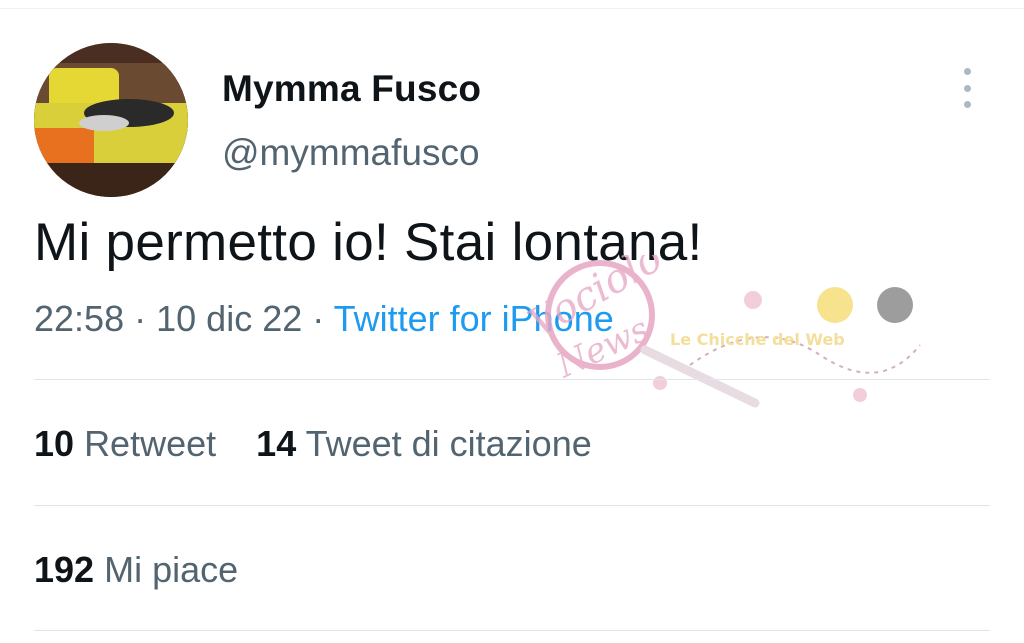  What do you see at coordinates (79, 318) in the screenshot?
I see `tweet-time: 22:58` at bounding box center [79, 318].